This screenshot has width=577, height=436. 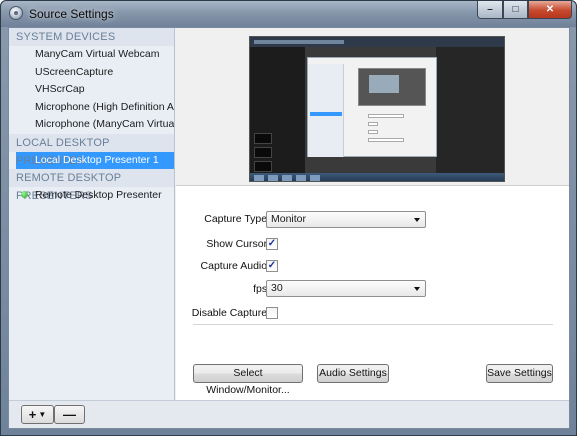 What do you see at coordinates (91, 55) in the screenshot?
I see `source-item-manycam-webcam: ManyCam Virtual Webcam` at bounding box center [91, 55].